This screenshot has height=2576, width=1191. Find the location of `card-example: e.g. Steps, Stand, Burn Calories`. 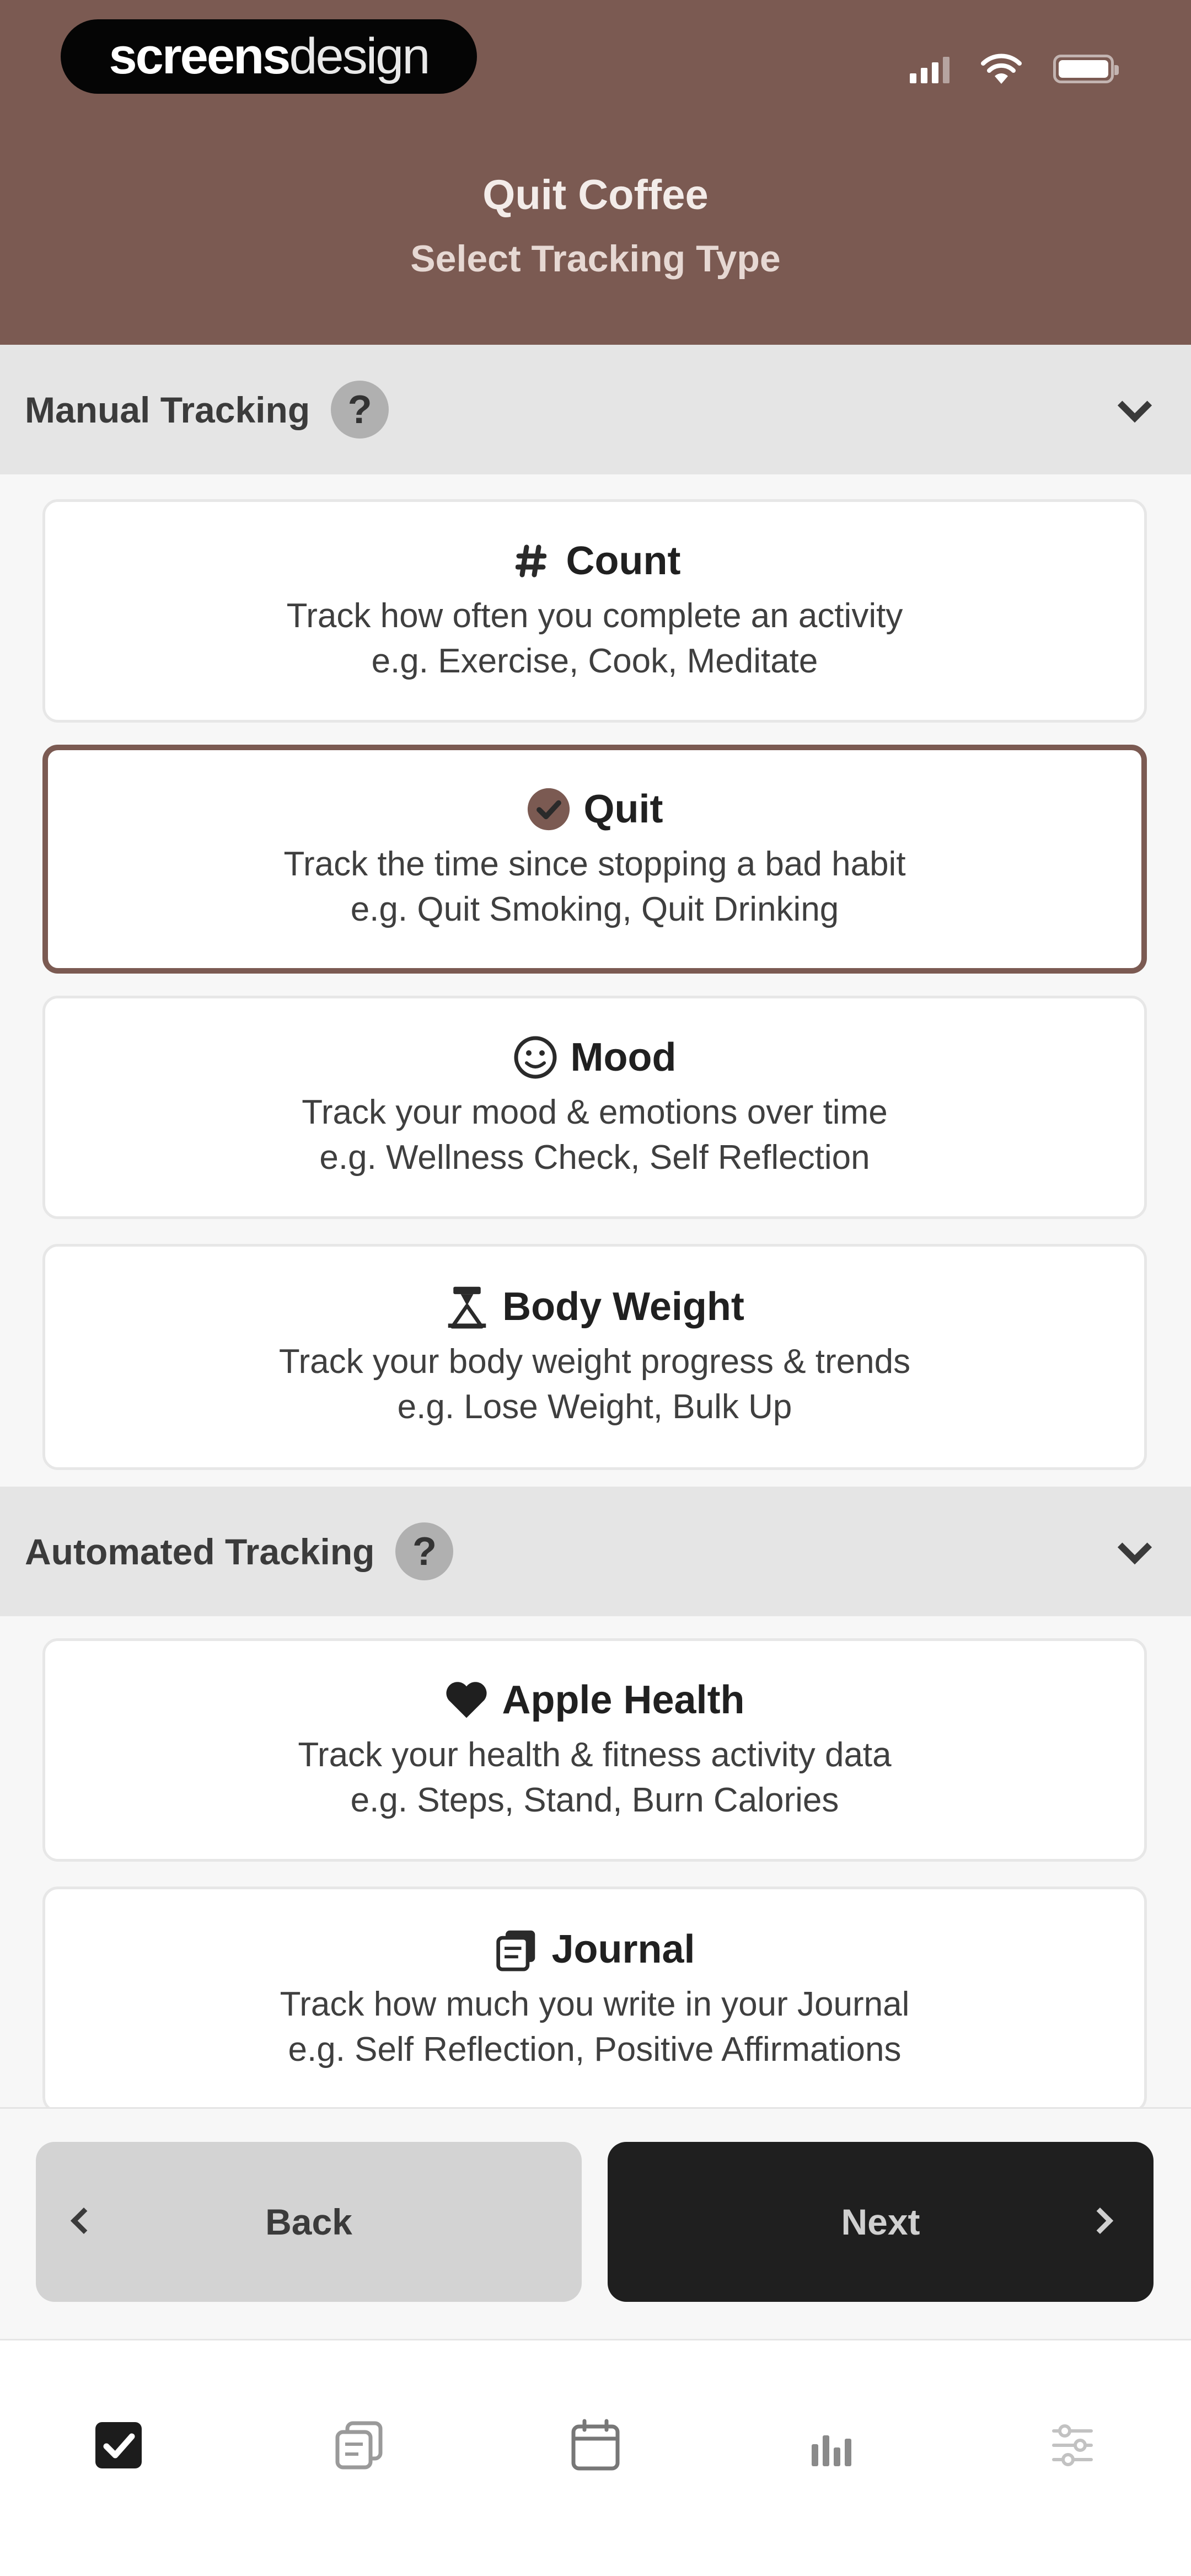

card-example: e.g. Steps, Stand, Burn Calories is located at coordinates (594, 1800).